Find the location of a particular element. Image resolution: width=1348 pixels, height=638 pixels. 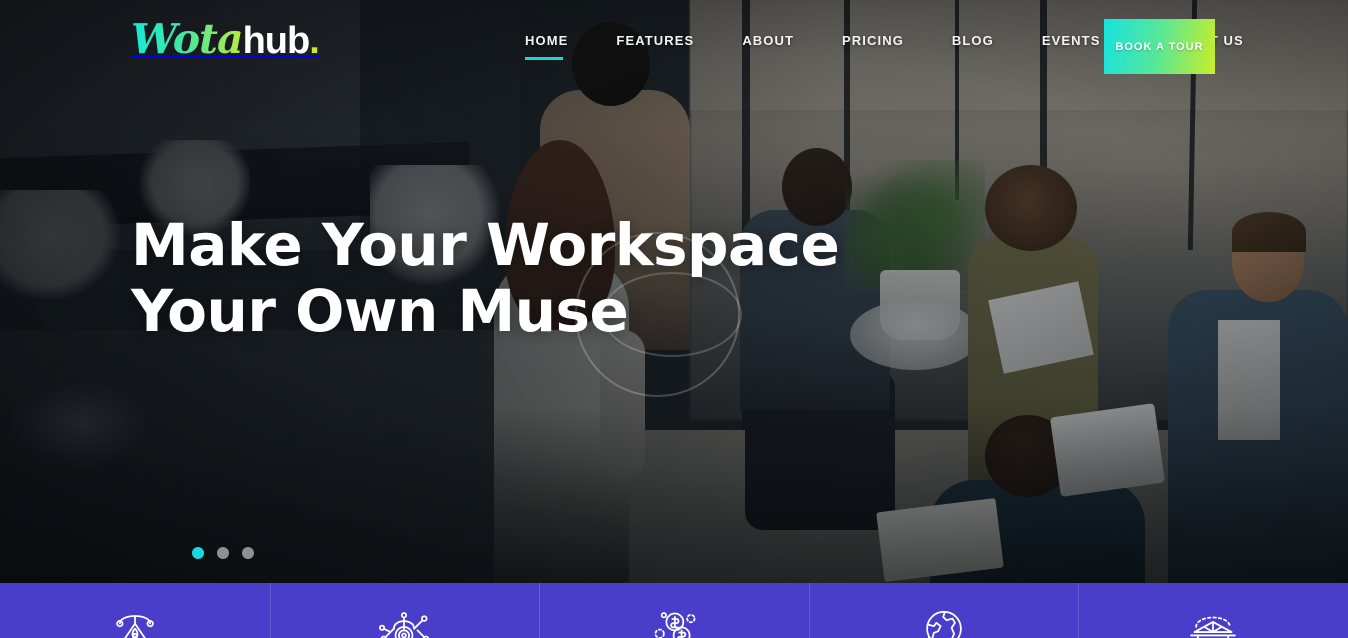

feature-icon-bar is located at coordinates (674, 610).